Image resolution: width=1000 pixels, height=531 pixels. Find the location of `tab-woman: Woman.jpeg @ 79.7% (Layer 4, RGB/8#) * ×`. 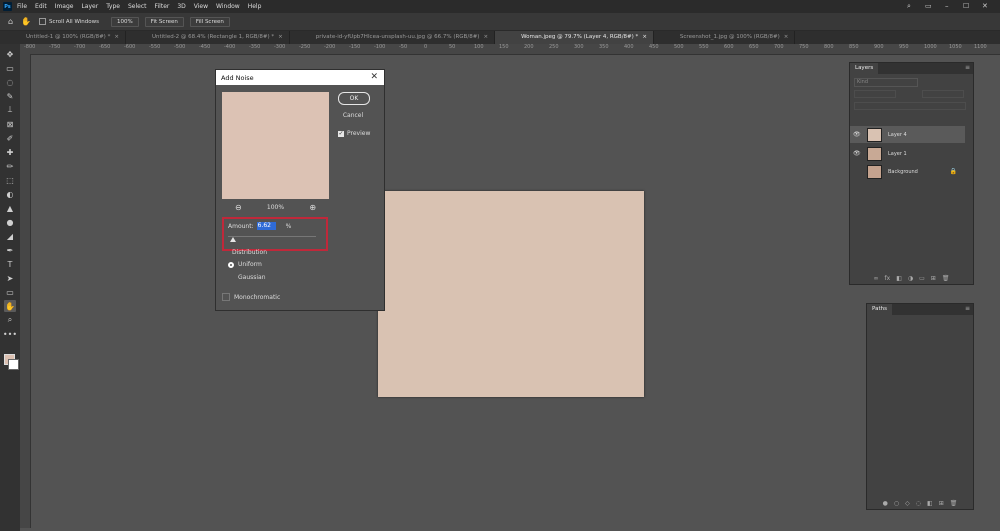

tab-woman: Woman.jpeg @ 79.7% (Layer 4, RGB/8#) * × is located at coordinates (574, 37).